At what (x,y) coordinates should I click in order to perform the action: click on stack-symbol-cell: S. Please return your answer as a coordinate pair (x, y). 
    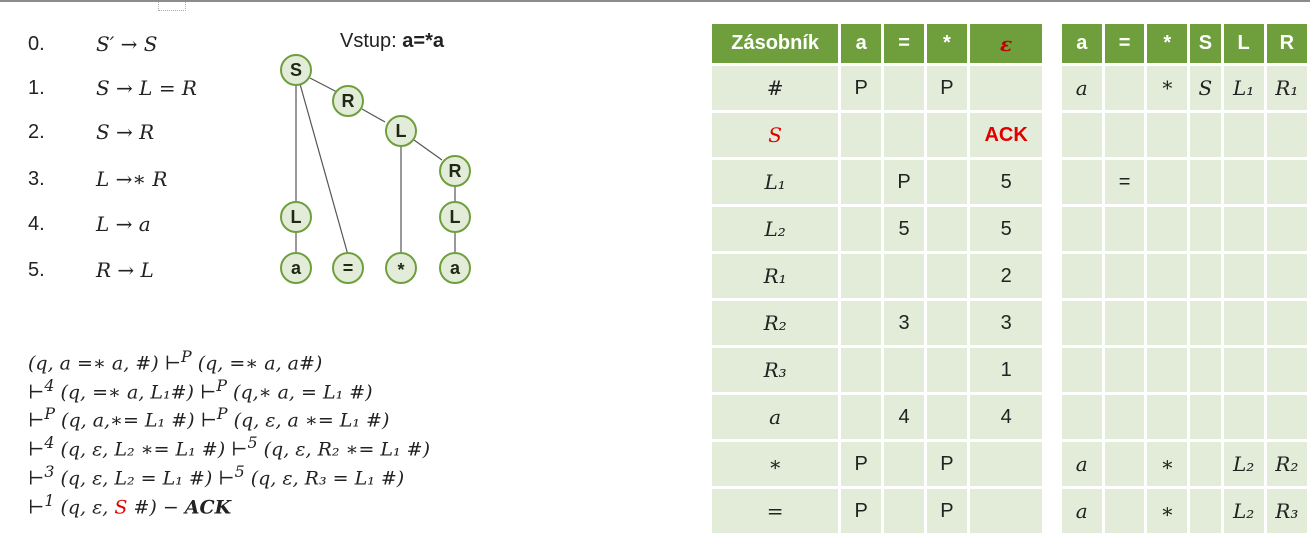
    Looking at the image, I should click on (775, 135).